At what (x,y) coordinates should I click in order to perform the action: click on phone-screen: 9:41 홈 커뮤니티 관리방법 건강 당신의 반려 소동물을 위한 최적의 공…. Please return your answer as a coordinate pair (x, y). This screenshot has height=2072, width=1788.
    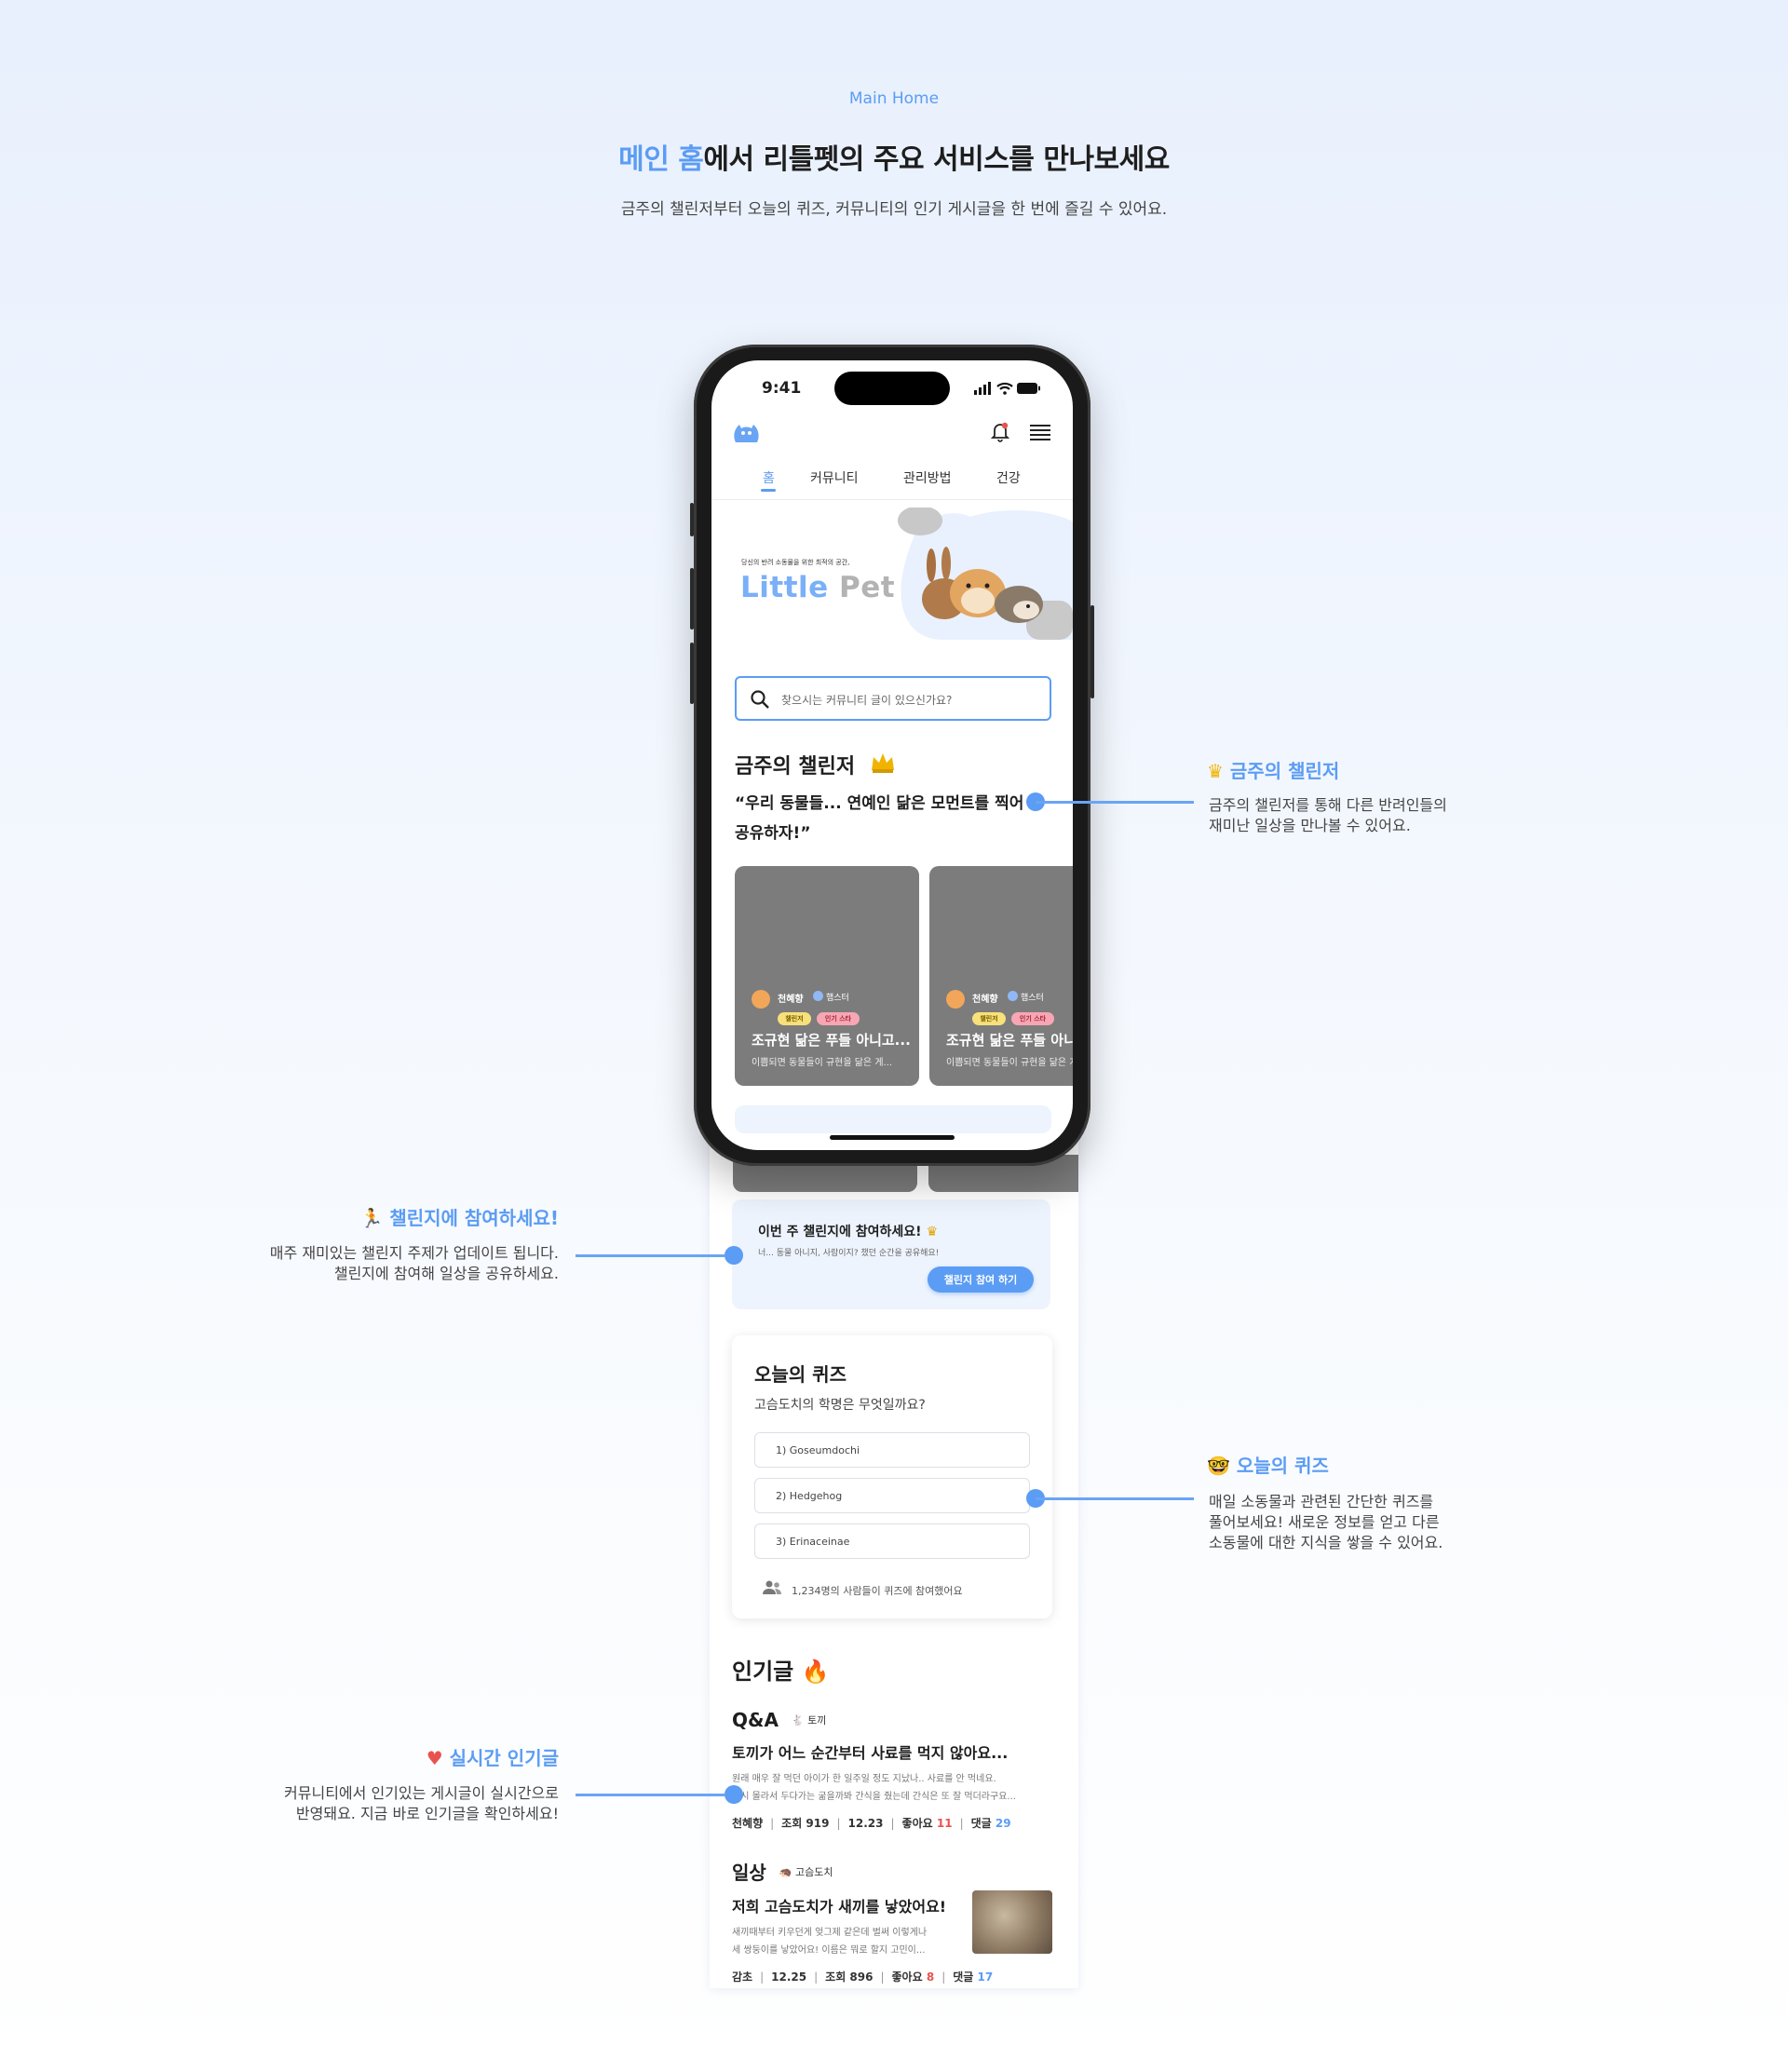
    Looking at the image, I should click on (892, 755).